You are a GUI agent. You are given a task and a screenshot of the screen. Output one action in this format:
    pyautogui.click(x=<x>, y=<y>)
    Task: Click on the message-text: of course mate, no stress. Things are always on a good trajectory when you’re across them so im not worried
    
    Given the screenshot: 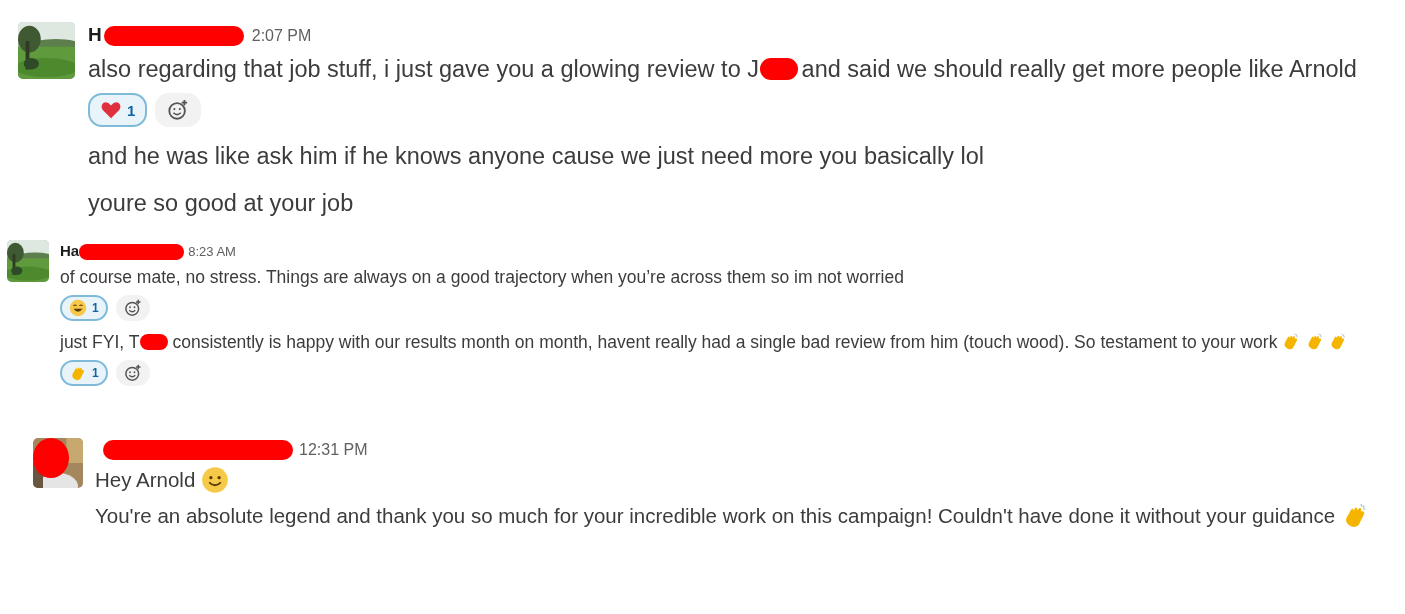 What is the action you would take?
    pyautogui.click(x=482, y=277)
    